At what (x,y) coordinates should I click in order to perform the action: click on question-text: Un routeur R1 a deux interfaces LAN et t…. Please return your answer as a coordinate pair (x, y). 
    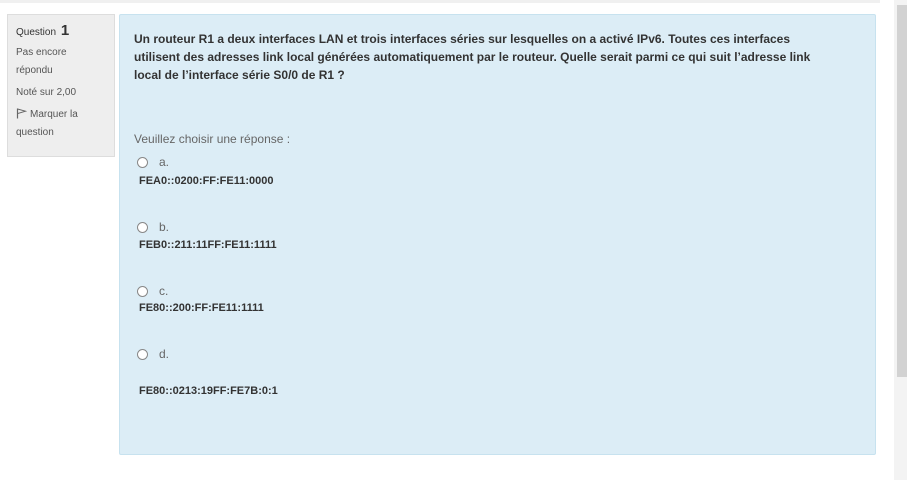
    Looking at the image, I should click on (472, 57).